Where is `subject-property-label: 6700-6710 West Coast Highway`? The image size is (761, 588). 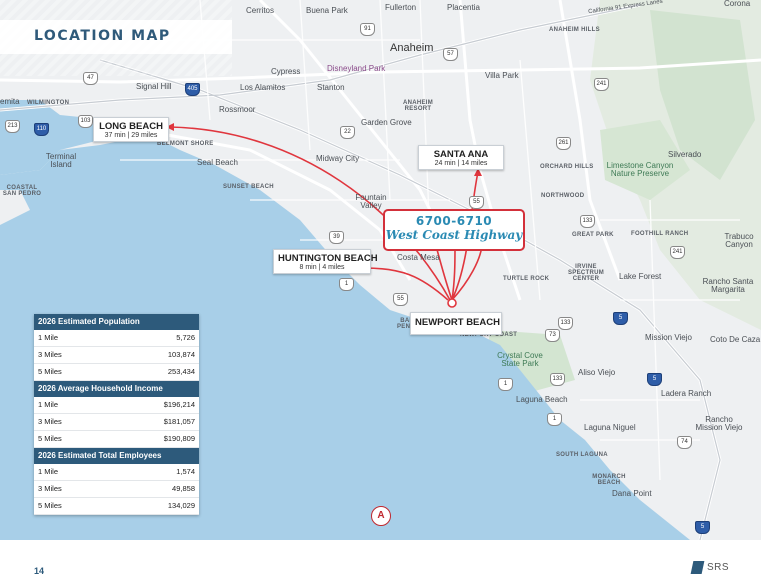 subject-property-label: 6700-6710 West Coast Highway is located at coordinates (454, 230).